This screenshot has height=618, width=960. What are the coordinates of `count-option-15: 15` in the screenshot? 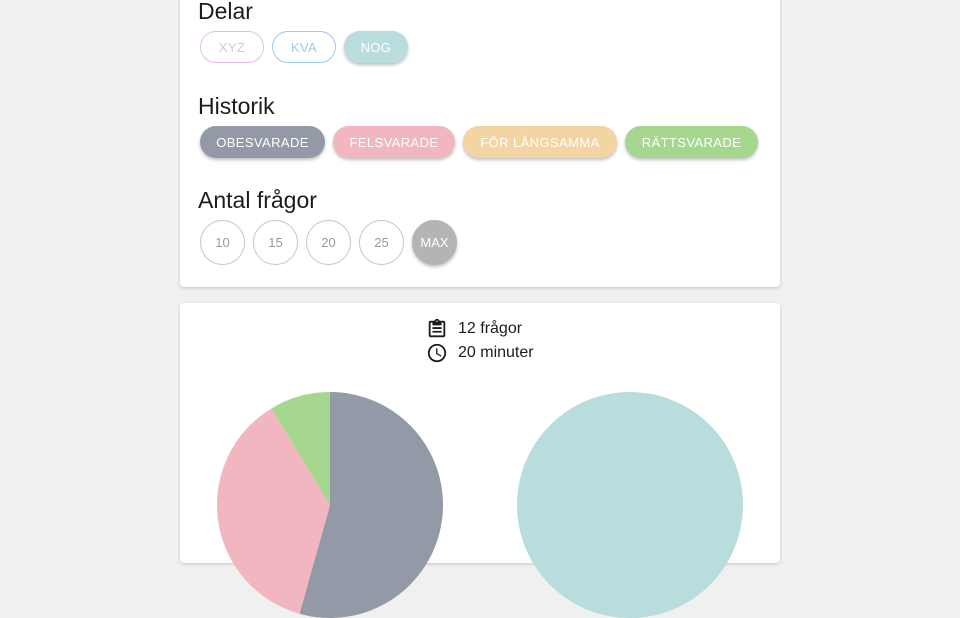 It's located at (275, 242).